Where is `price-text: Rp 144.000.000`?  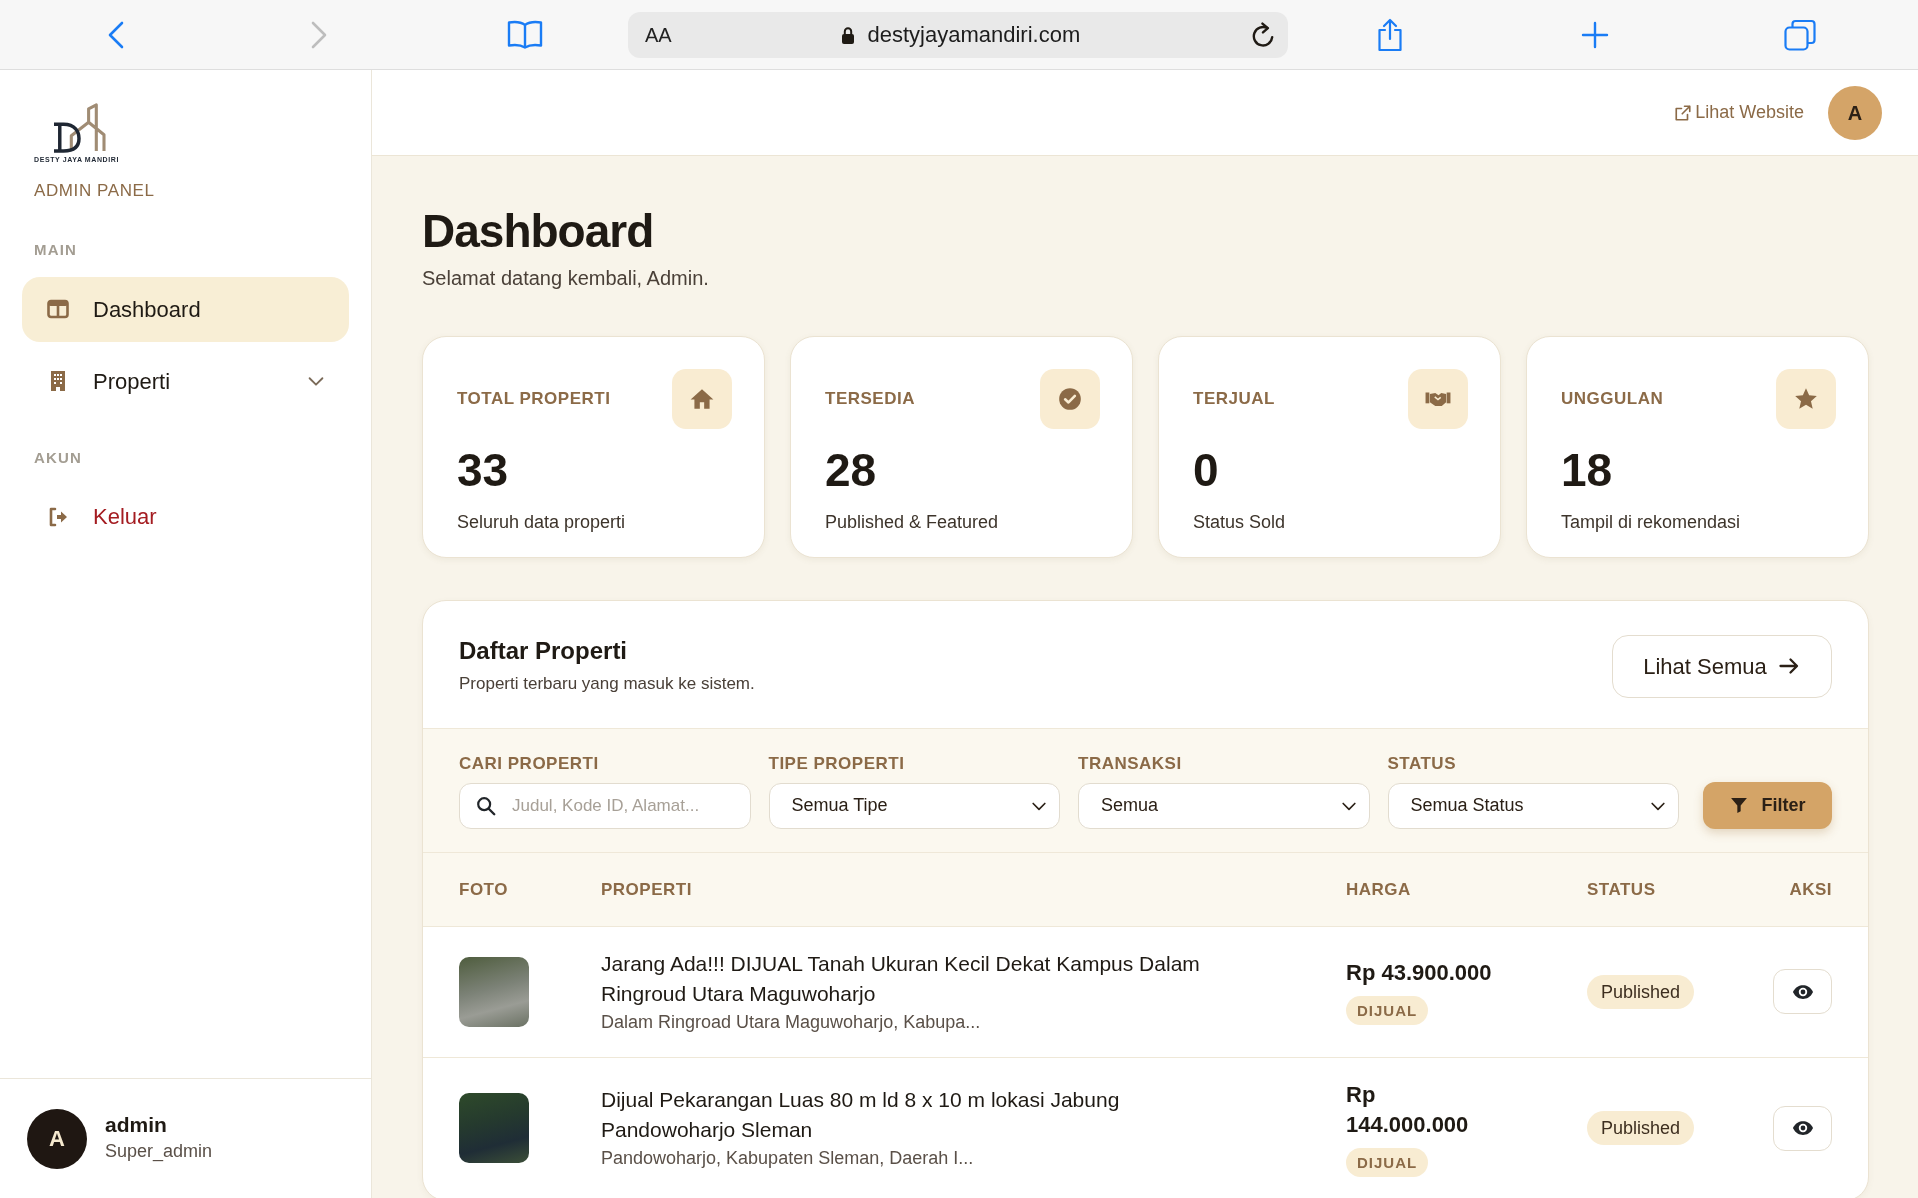 price-text: Rp 144.000.000 is located at coordinates (1408, 1109).